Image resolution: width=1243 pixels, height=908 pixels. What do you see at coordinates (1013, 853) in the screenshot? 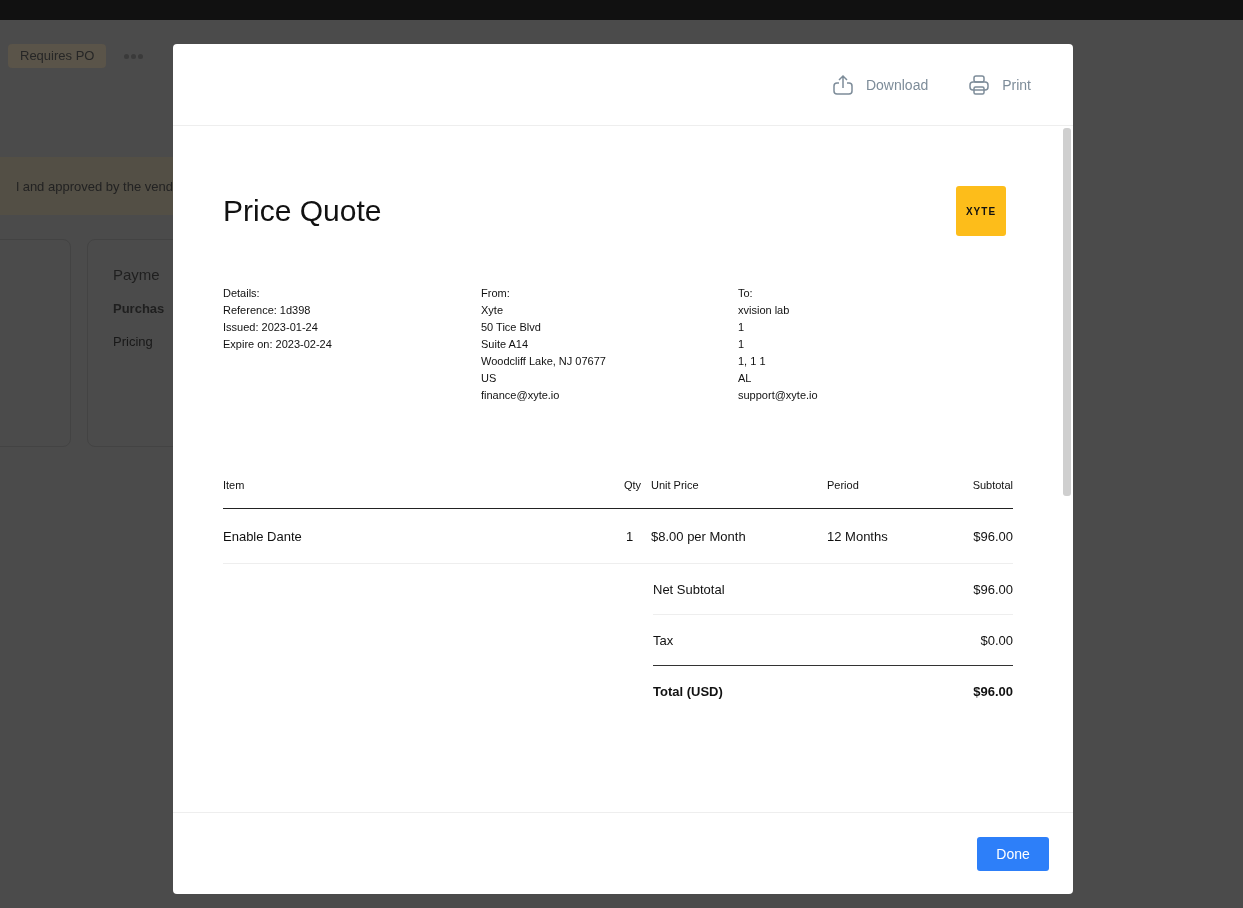
I see `done-button: Done` at bounding box center [1013, 853].